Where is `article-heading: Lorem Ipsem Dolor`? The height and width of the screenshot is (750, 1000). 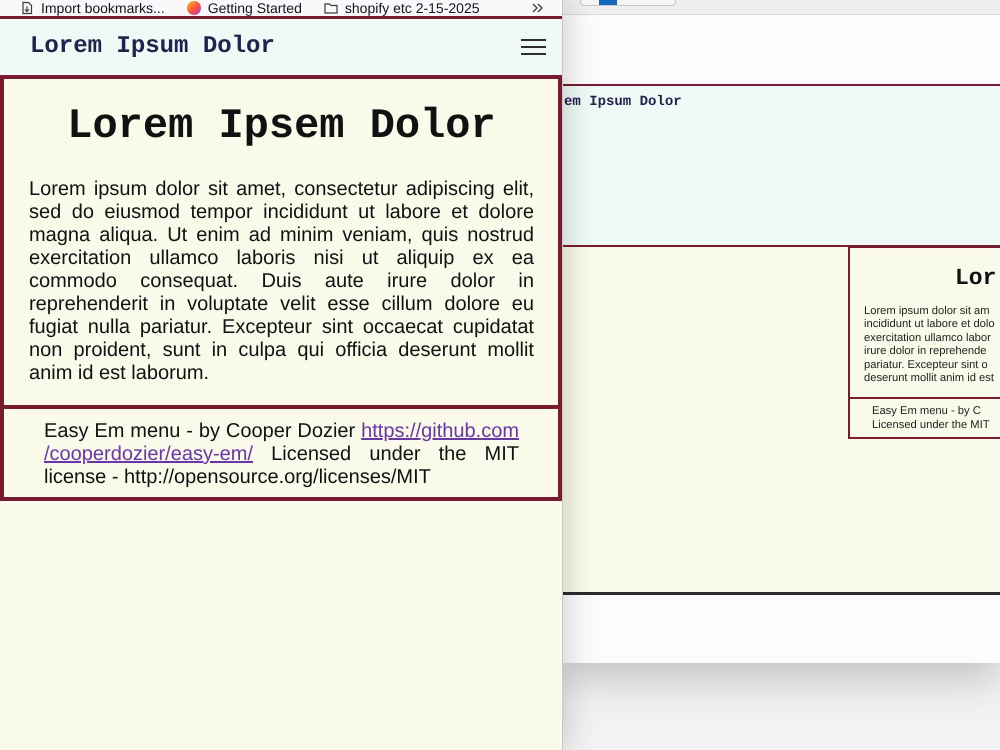
article-heading: Lorem Ipsem Dolor is located at coordinates (281, 126).